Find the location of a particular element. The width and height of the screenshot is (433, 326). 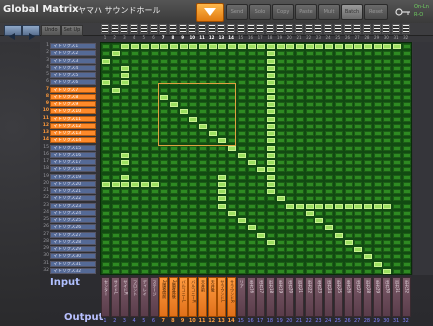

input-row-label: マトリクス16 is located at coordinates (73, 154).